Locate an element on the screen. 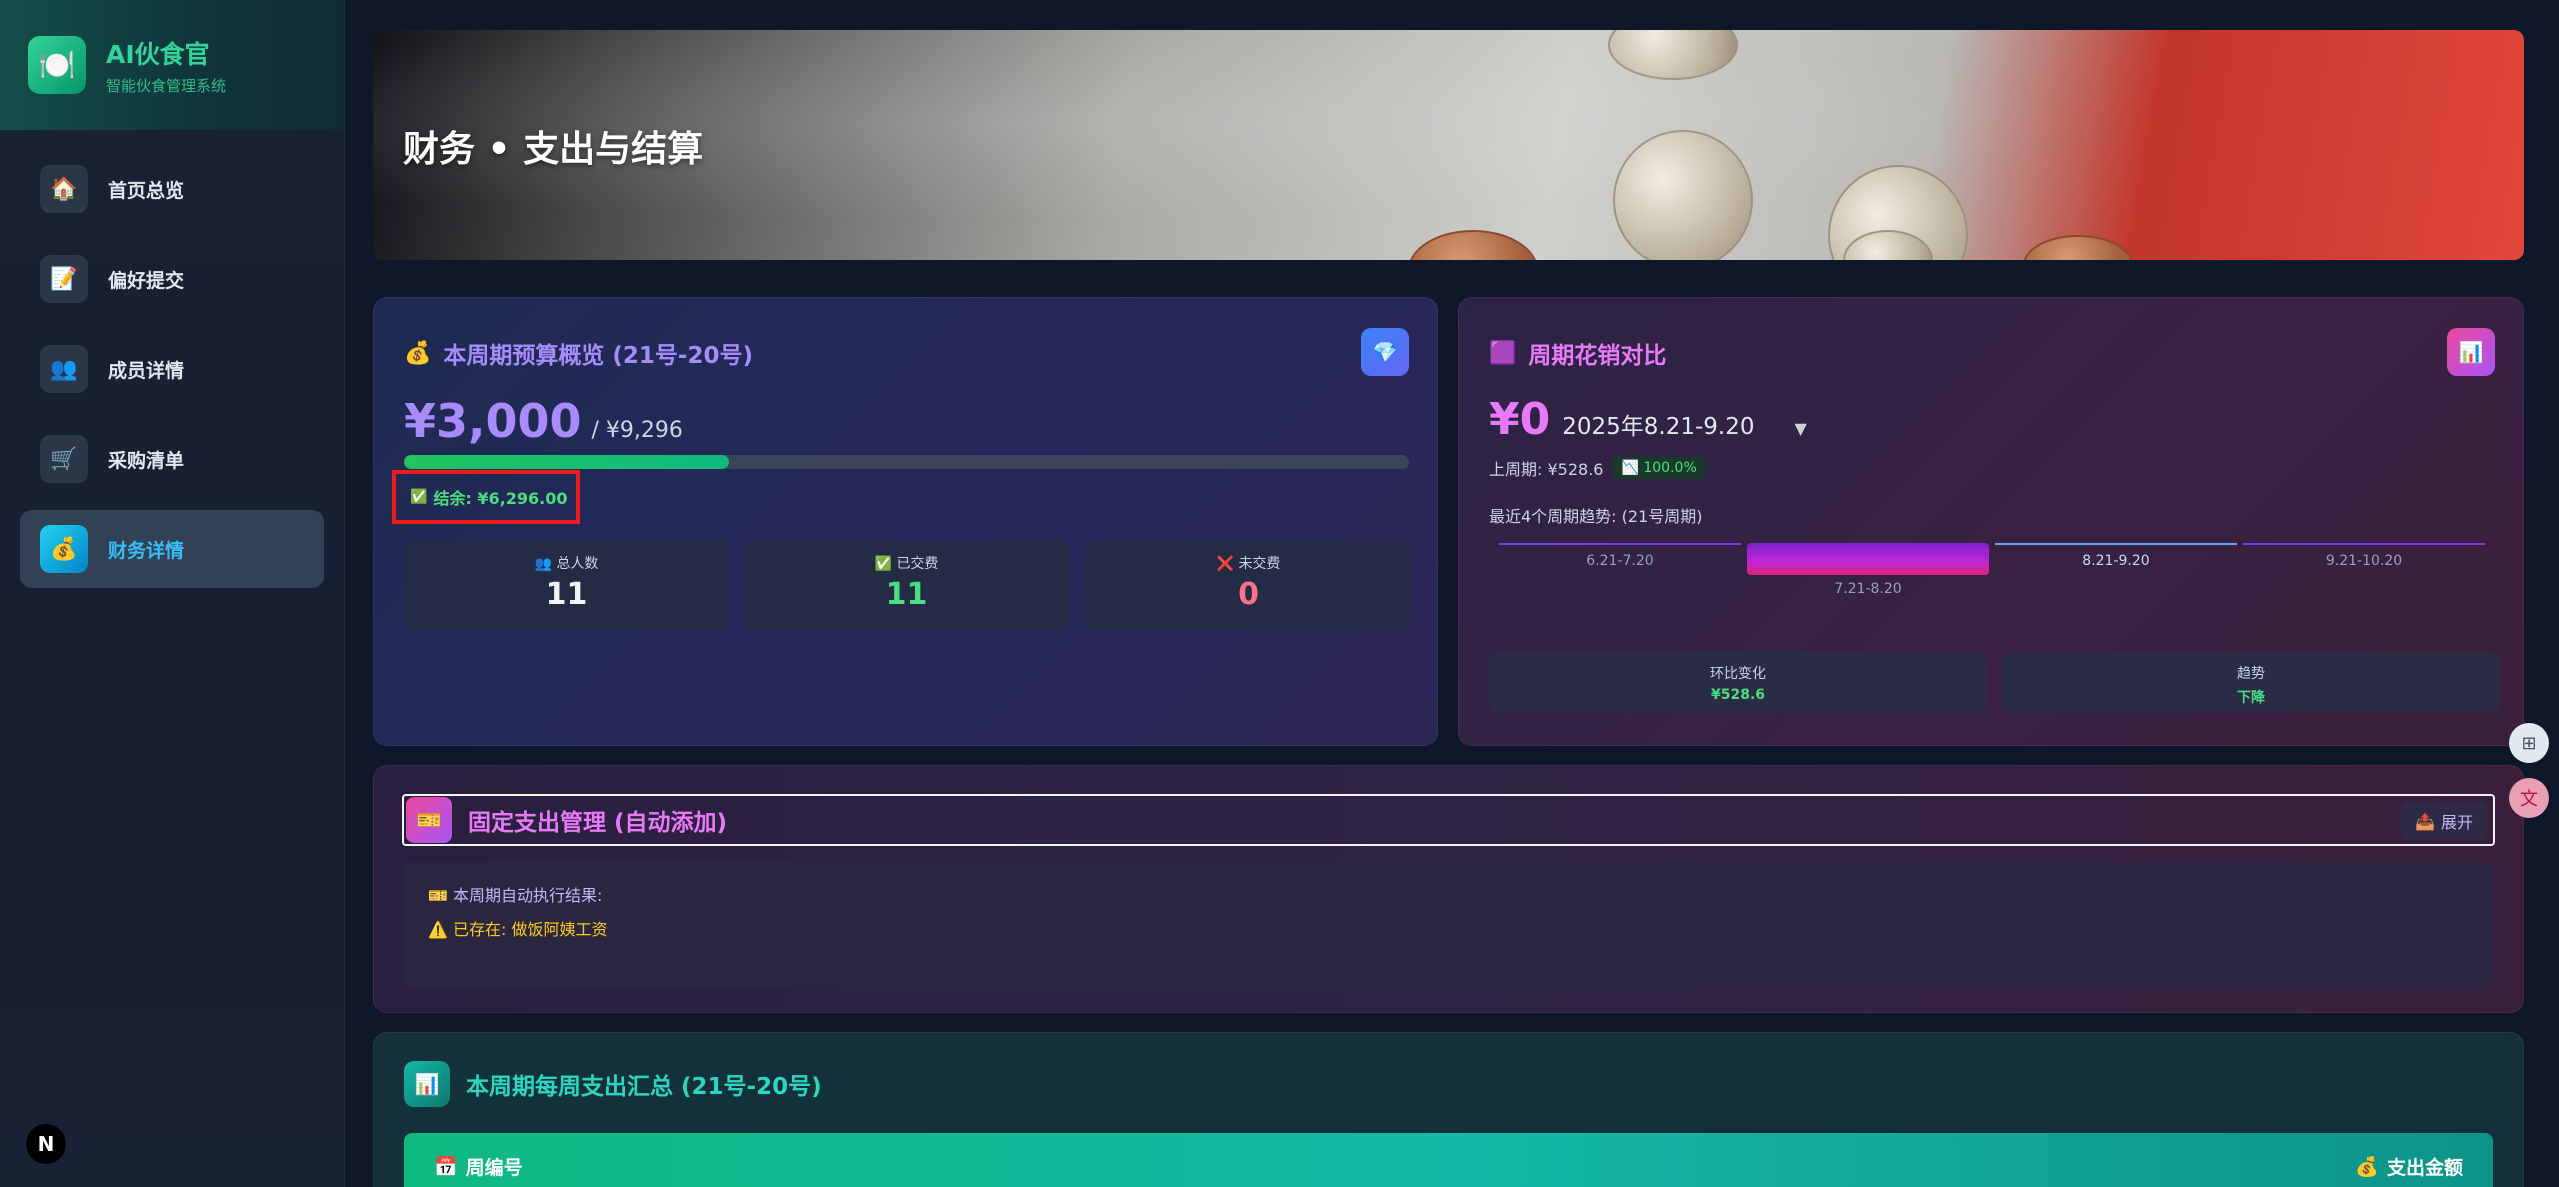  trend-period-0: 6.21-7.20 is located at coordinates (1620, 556).